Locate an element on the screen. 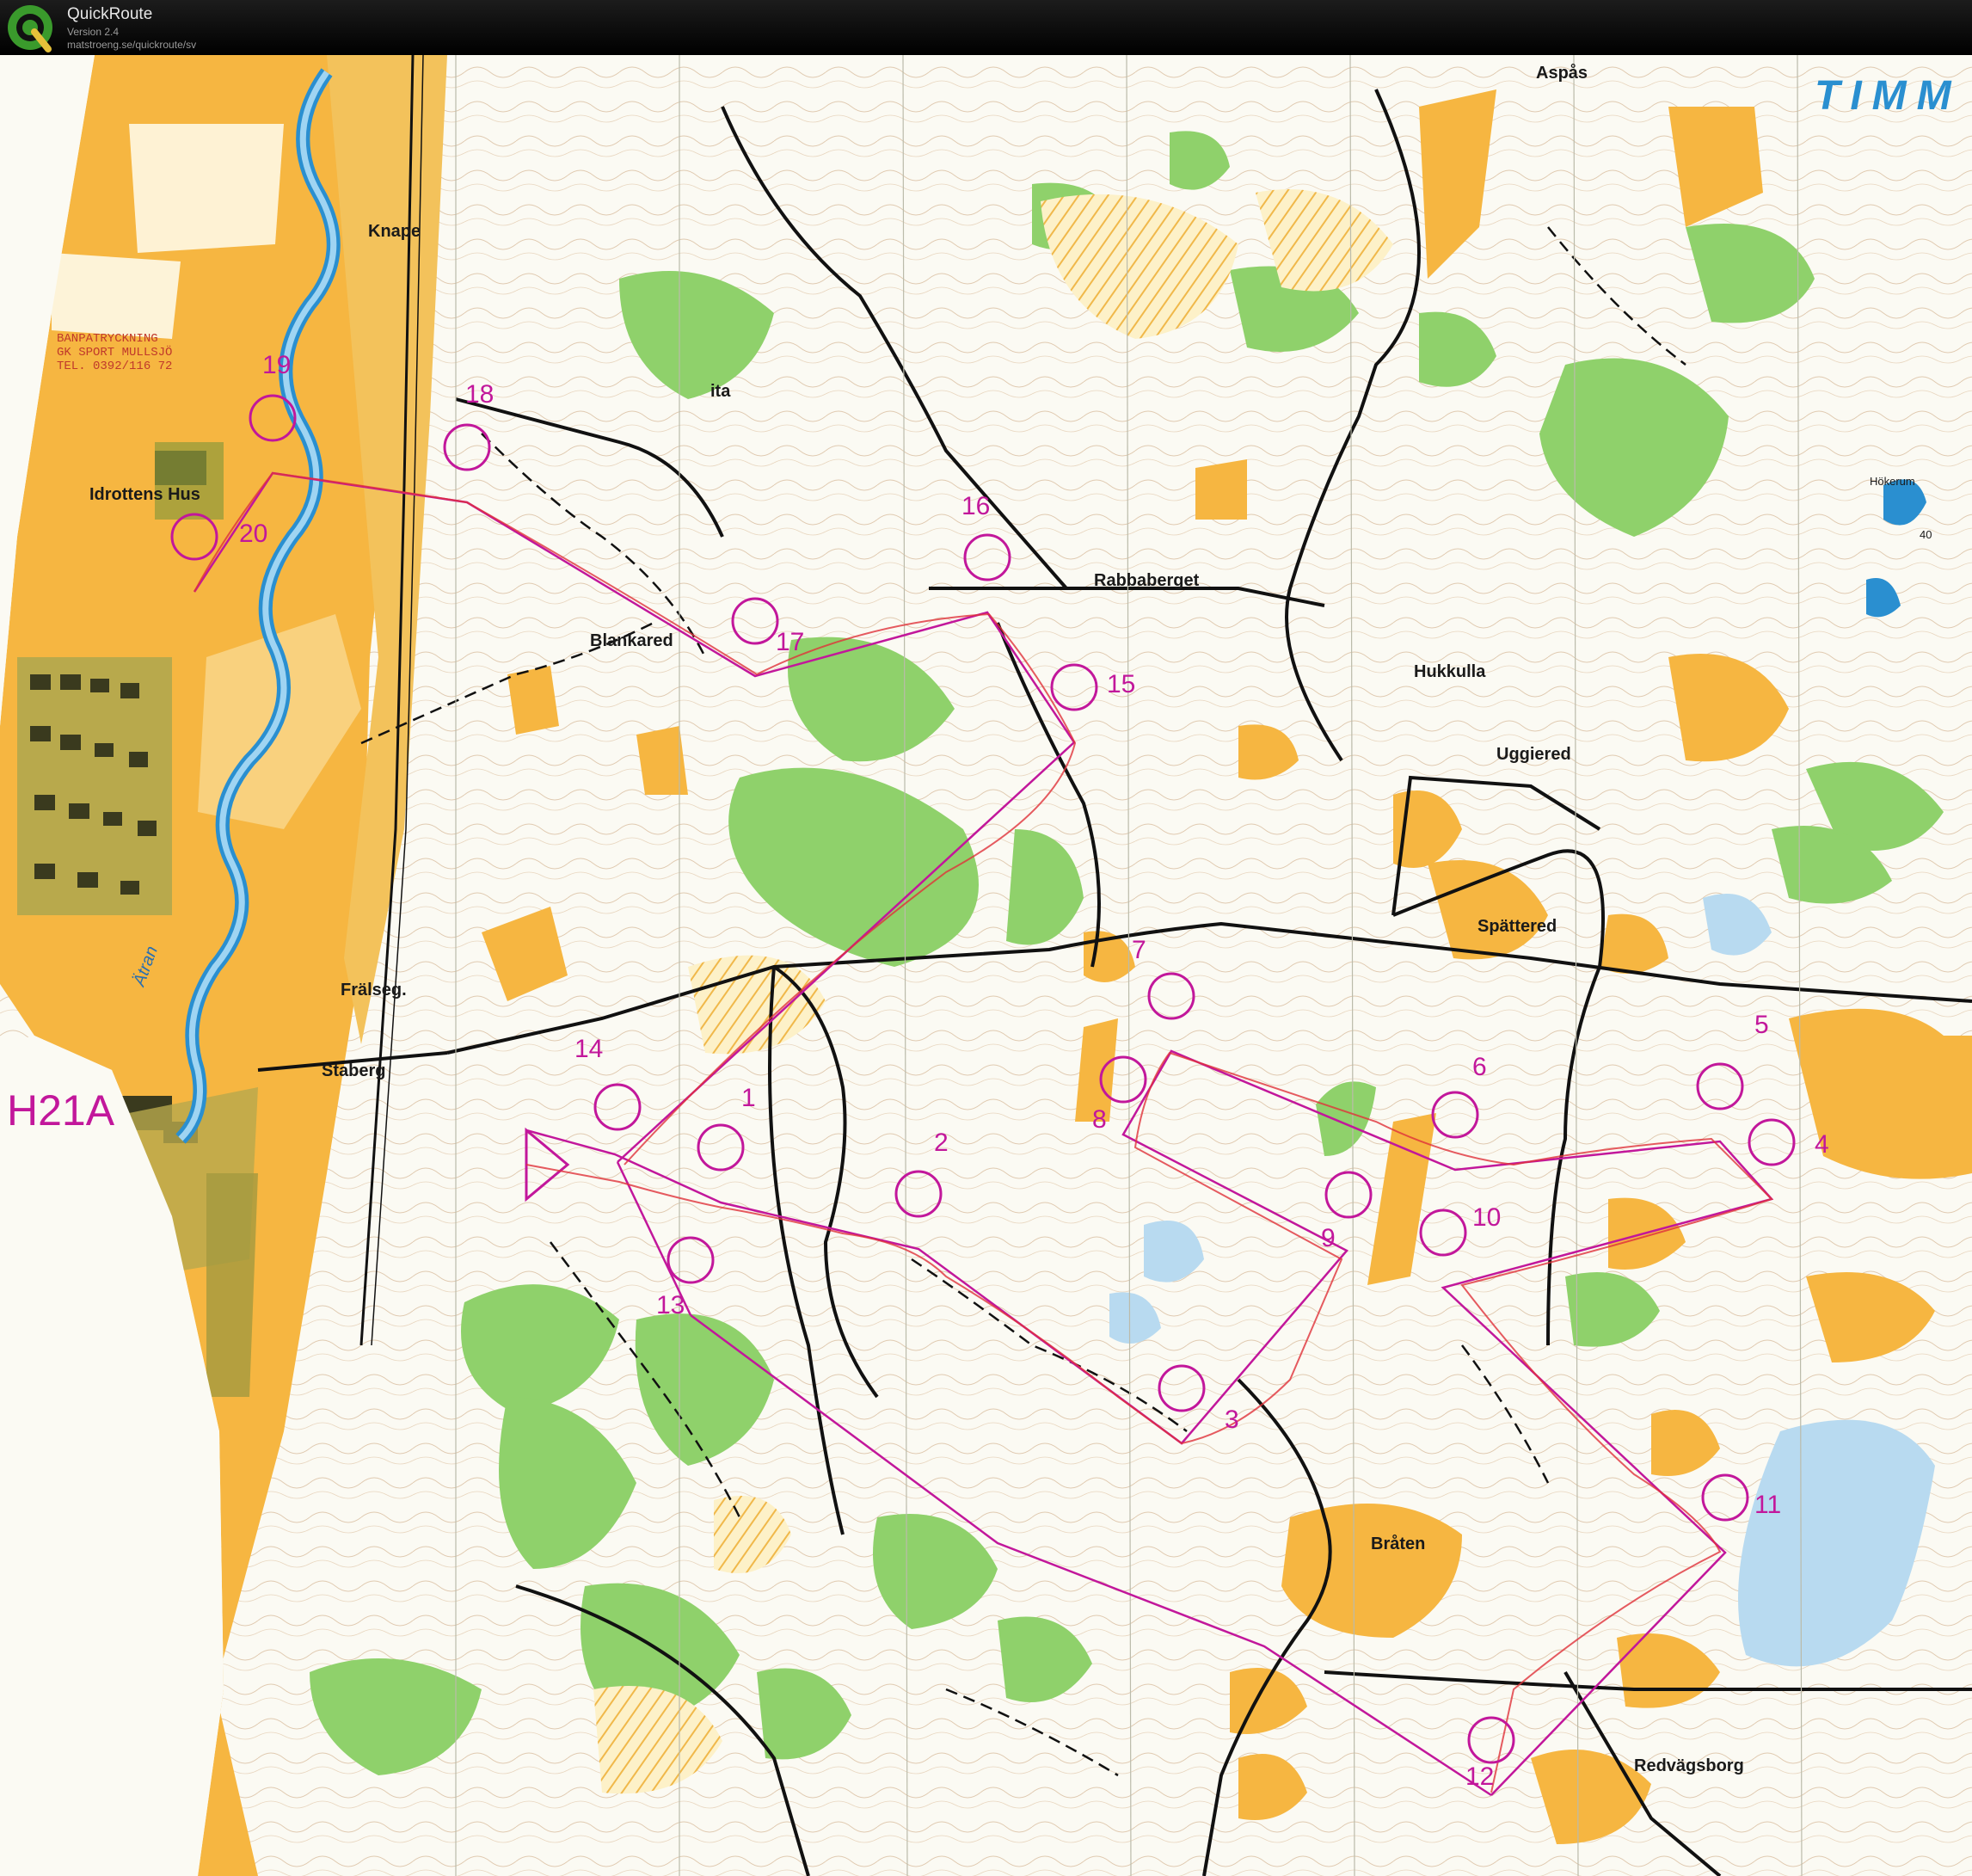 This screenshot has height=1876, width=1972. printer-line: GK SPORT MULLSJÖ is located at coordinates (115, 353).